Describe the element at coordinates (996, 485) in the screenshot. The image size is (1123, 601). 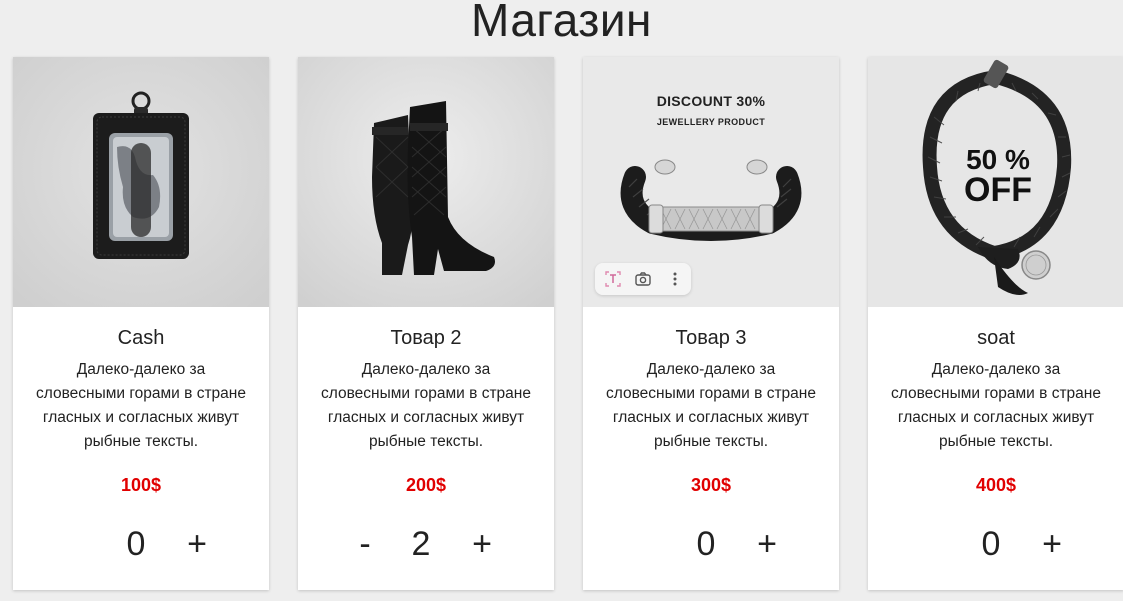
I see `product-price: 400$` at that location.